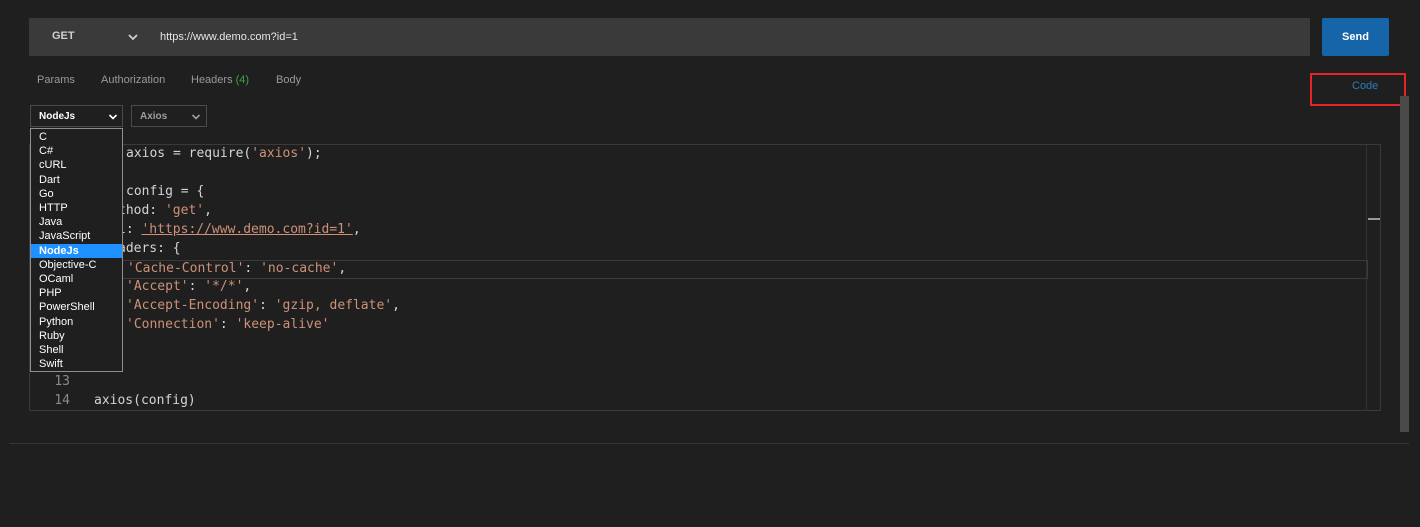 The height and width of the screenshot is (527, 1420). I want to click on line-text: axios = require('axios');, so click(224, 153).